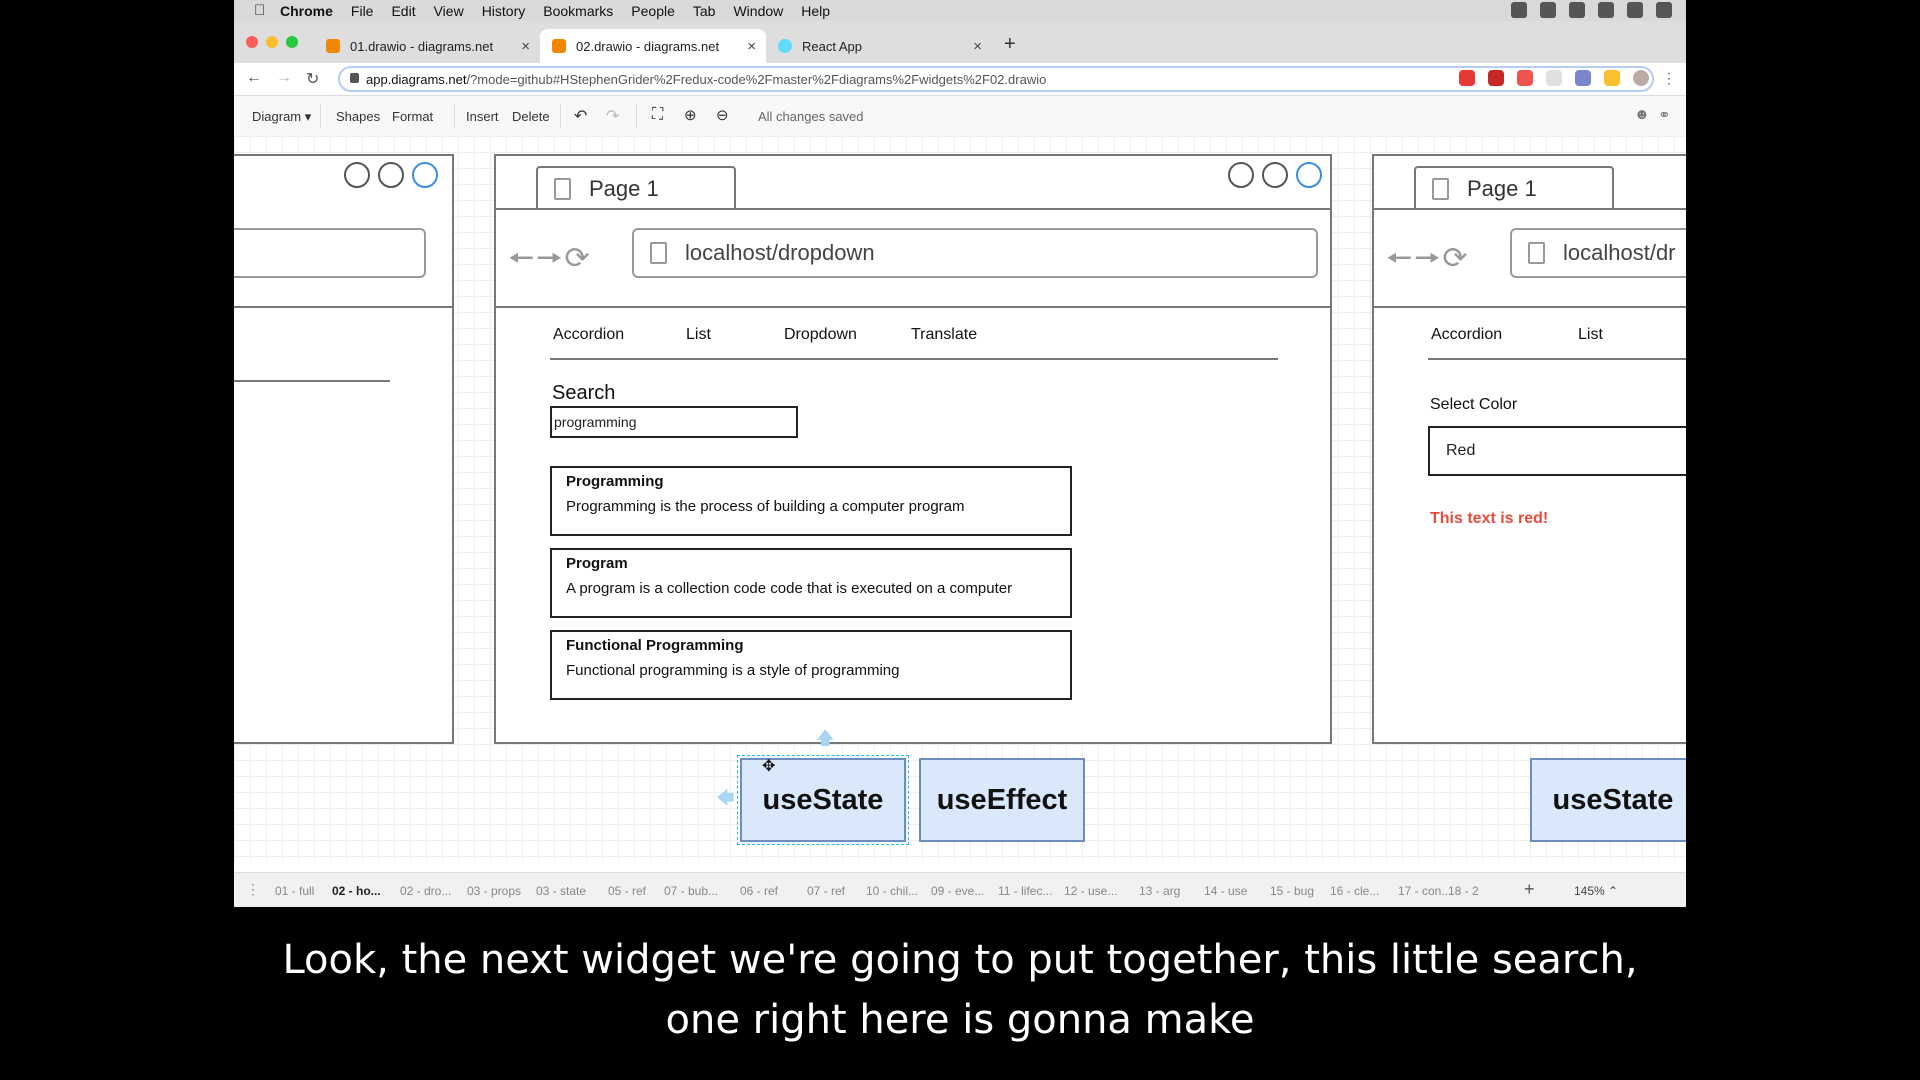  What do you see at coordinates (412, 116) in the screenshot?
I see `format-toggle: Format` at bounding box center [412, 116].